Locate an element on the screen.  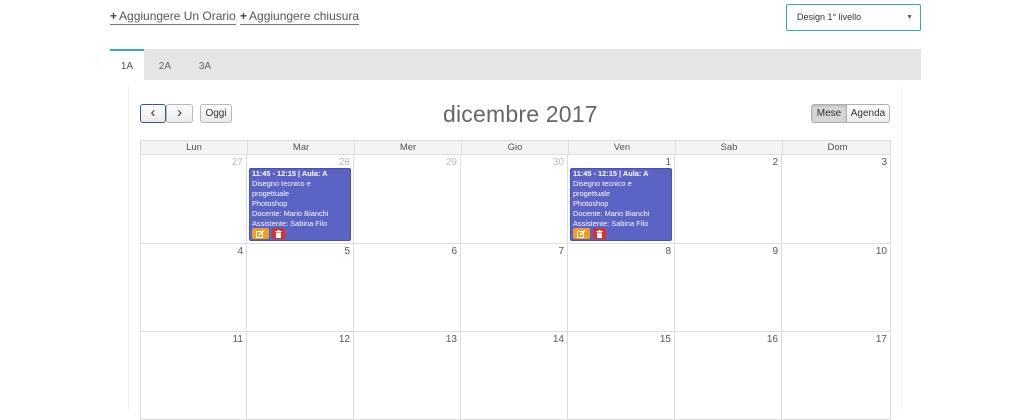
weekday-gio: Gio is located at coordinates (515, 148).